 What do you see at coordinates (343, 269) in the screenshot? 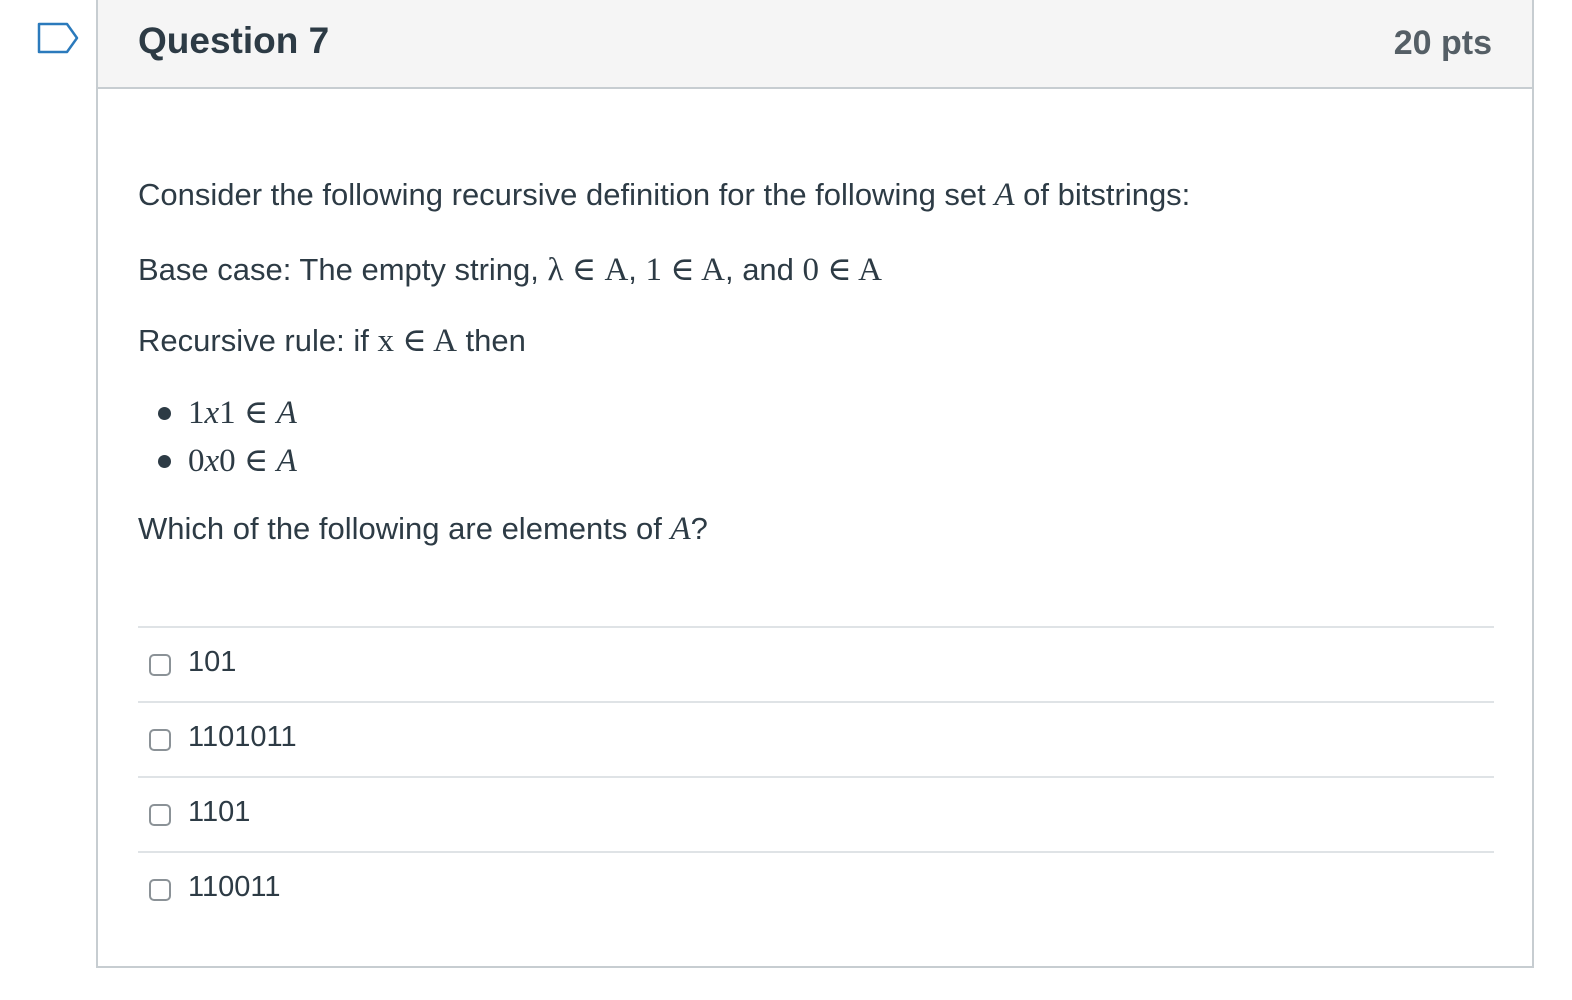
I see `base-case-label: Base case: The empty string,` at bounding box center [343, 269].